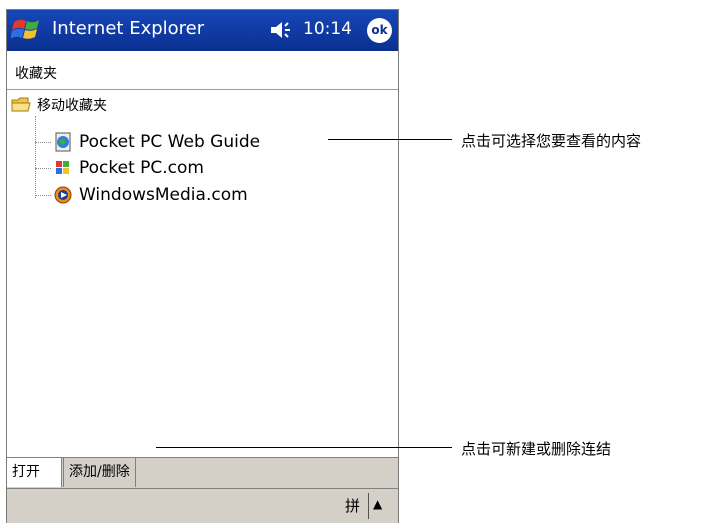 The image size is (715, 525). I want to click on windows-flag-icon, so click(27, 30).